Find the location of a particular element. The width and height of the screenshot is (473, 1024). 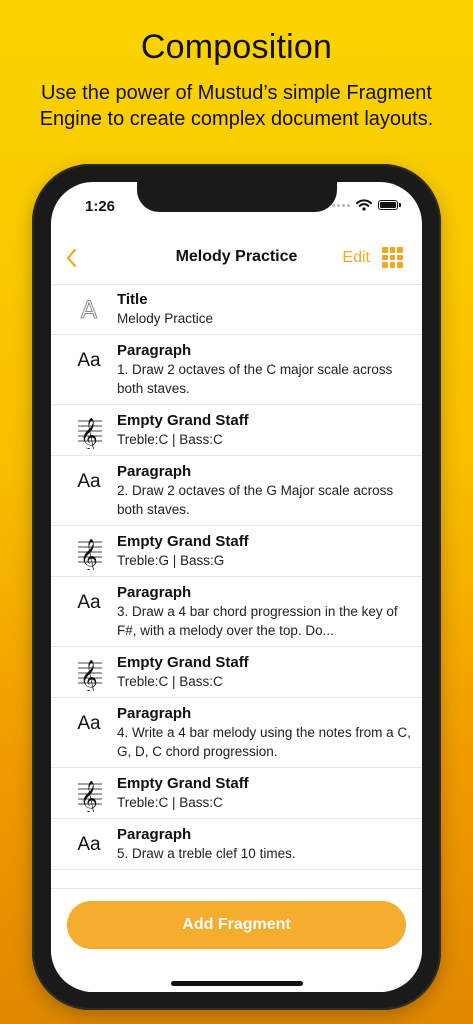

status-icons is located at coordinates (366, 205).